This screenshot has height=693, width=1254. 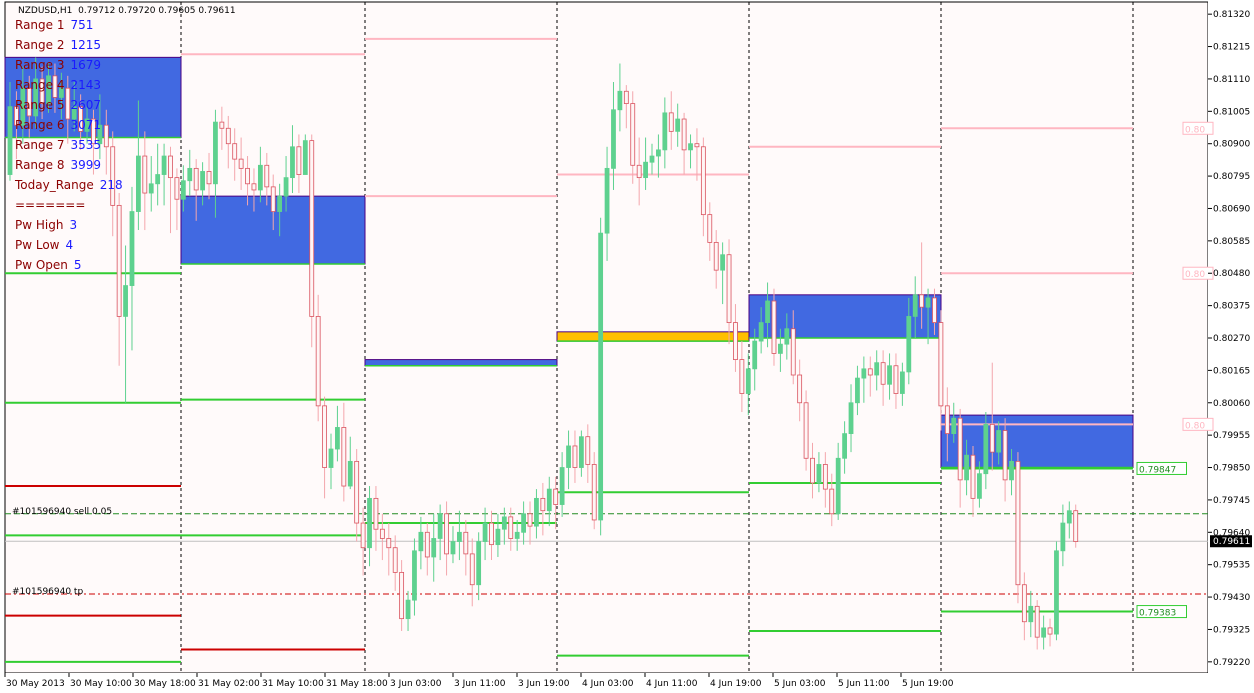 I want to click on x-tick-label: 5 Jun 03:00, so click(x=800, y=684).